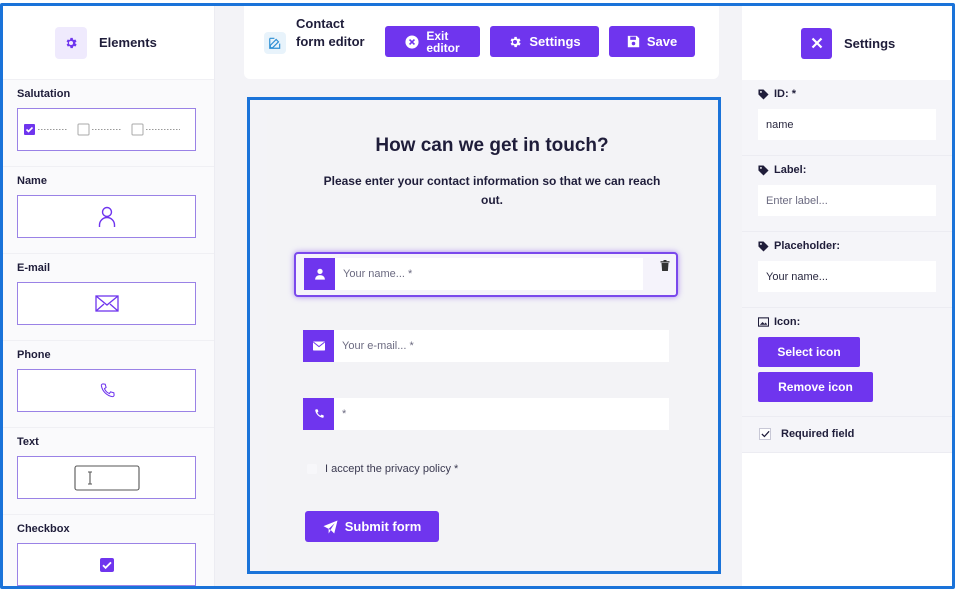 The image size is (958, 591). What do you see at coordinates (106, 477) in the screenshot?
I see `text-input-icon` at bounding box center [106, 477].